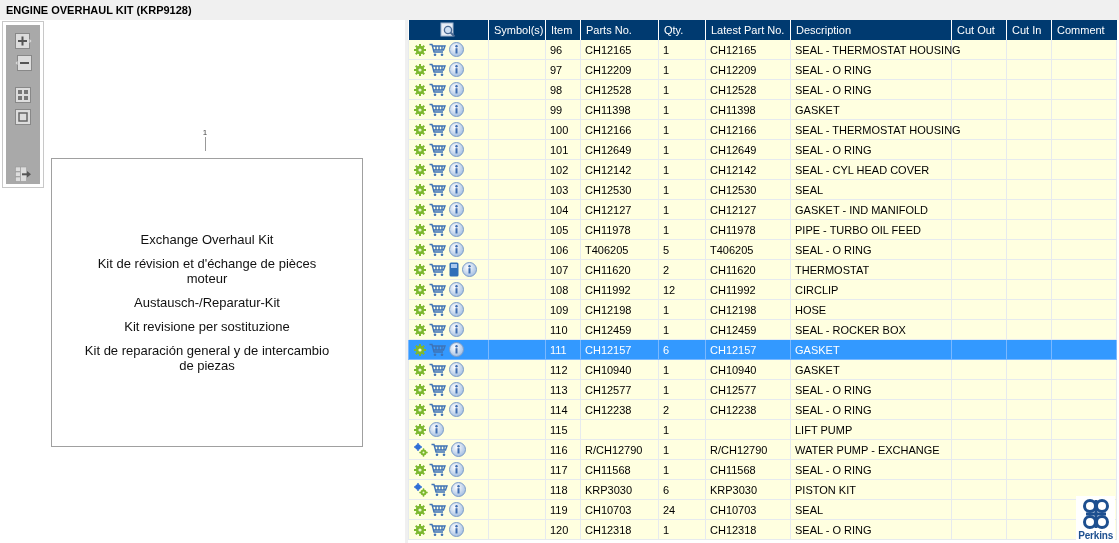 The image size is (1119, 543). I want to click on column-header: Item, so click(563, 30).